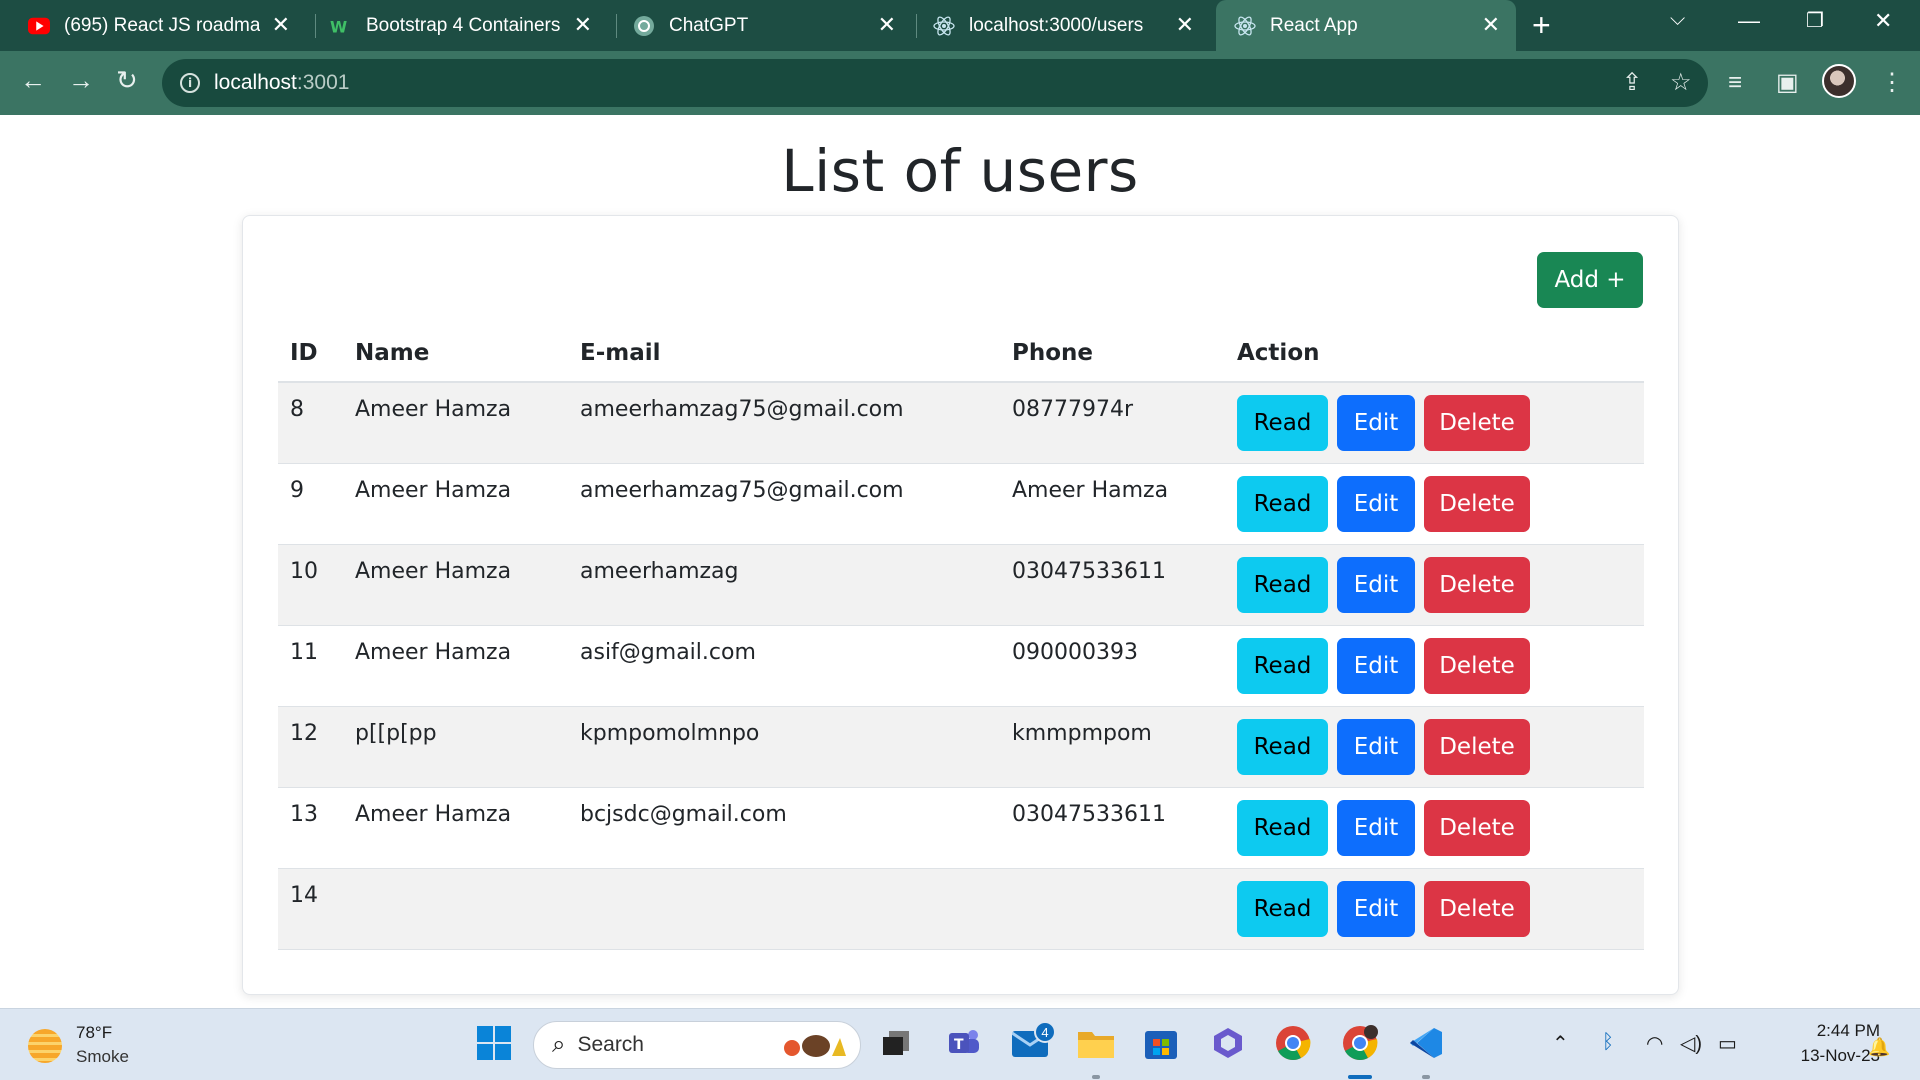 Image resolution: width=1920 pixels, height=1080 pixels. Describe the element at coordinates (559, 1044) in the screenshot. I see `search-icon: ⌕` at that location.